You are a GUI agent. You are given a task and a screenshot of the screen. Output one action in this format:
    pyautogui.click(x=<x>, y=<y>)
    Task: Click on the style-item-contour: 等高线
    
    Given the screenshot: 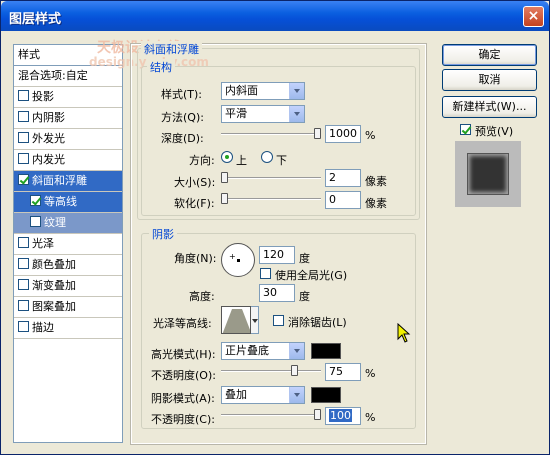 What is the action you would take?
    pyautogui.click(x=68, y=202)
    